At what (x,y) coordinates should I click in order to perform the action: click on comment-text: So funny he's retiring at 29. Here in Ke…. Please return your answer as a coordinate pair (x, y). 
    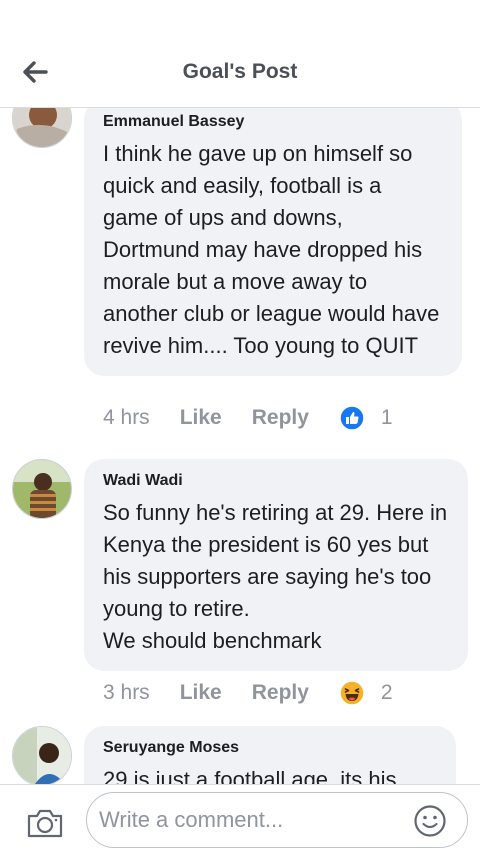
    Looking at the image, I should click on (275, 576).